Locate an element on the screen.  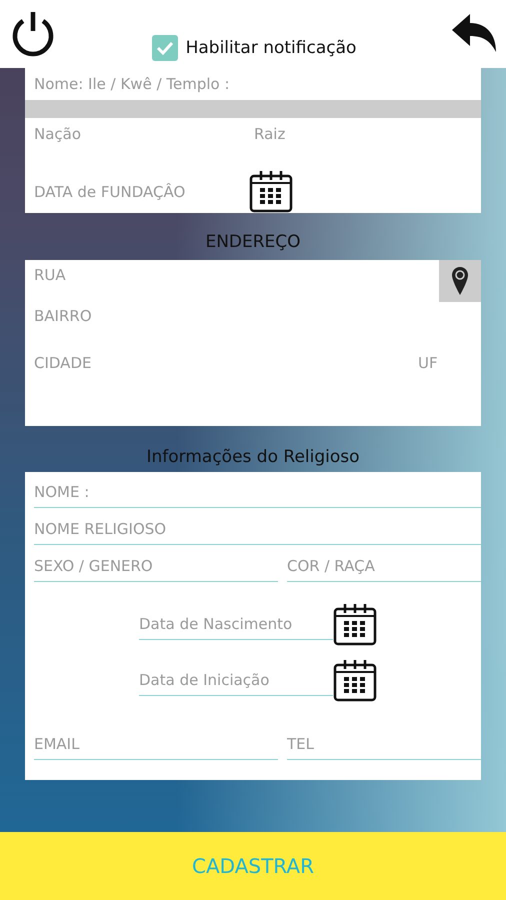
check-icon is located at coordinates (165, 48).